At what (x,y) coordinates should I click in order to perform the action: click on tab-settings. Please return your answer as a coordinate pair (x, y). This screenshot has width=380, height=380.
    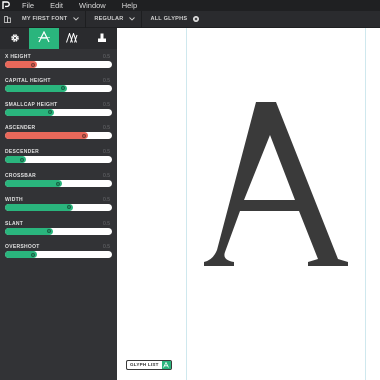
    Looking at the image, I should click on (14, 38).